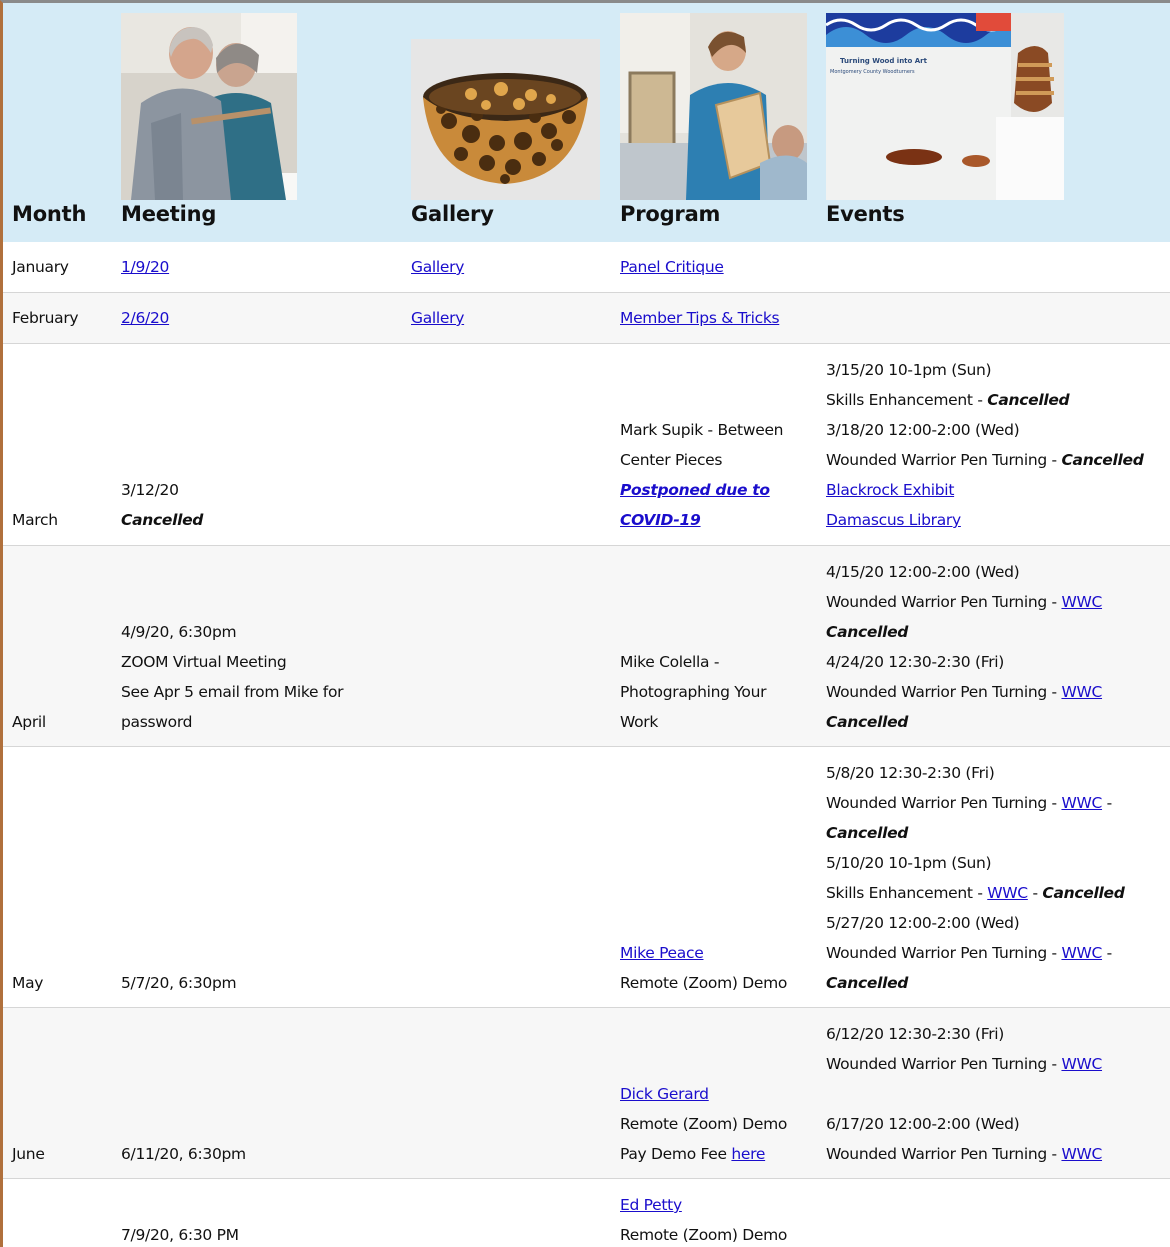 The image size is (1170, 1247). I want to click on event-date: 4/15/20 12:00-2:00 (Wed), so click(923, 572).